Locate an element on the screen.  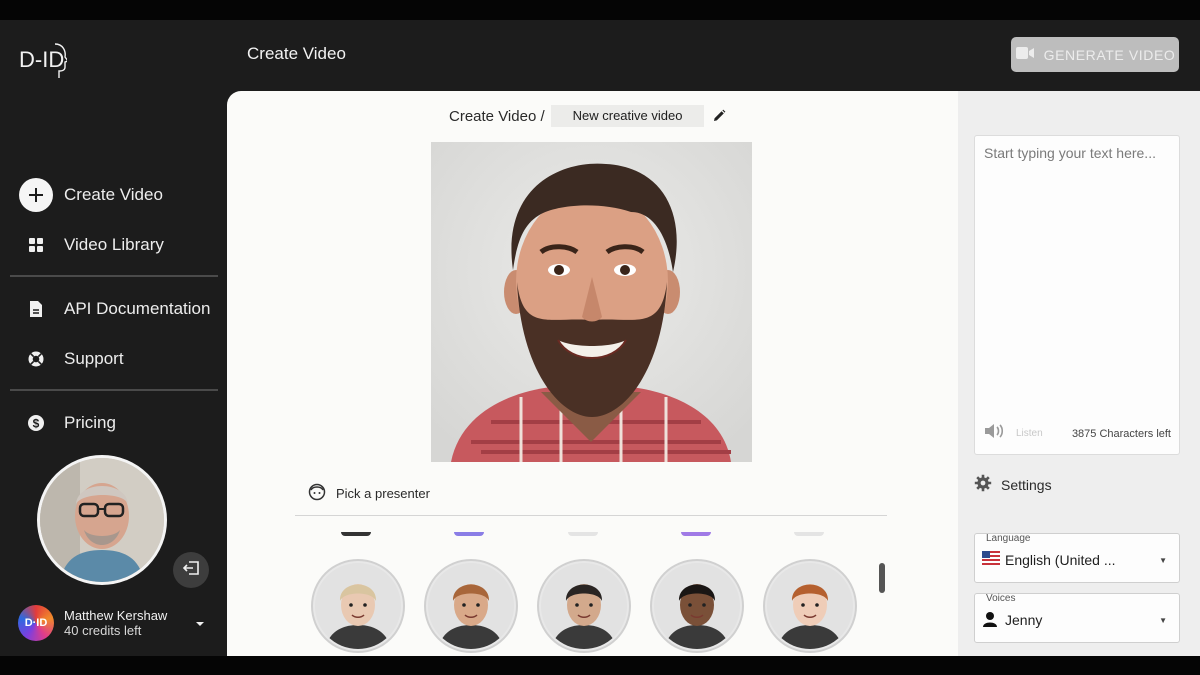
document-icon is located at coordinates (36, 309).